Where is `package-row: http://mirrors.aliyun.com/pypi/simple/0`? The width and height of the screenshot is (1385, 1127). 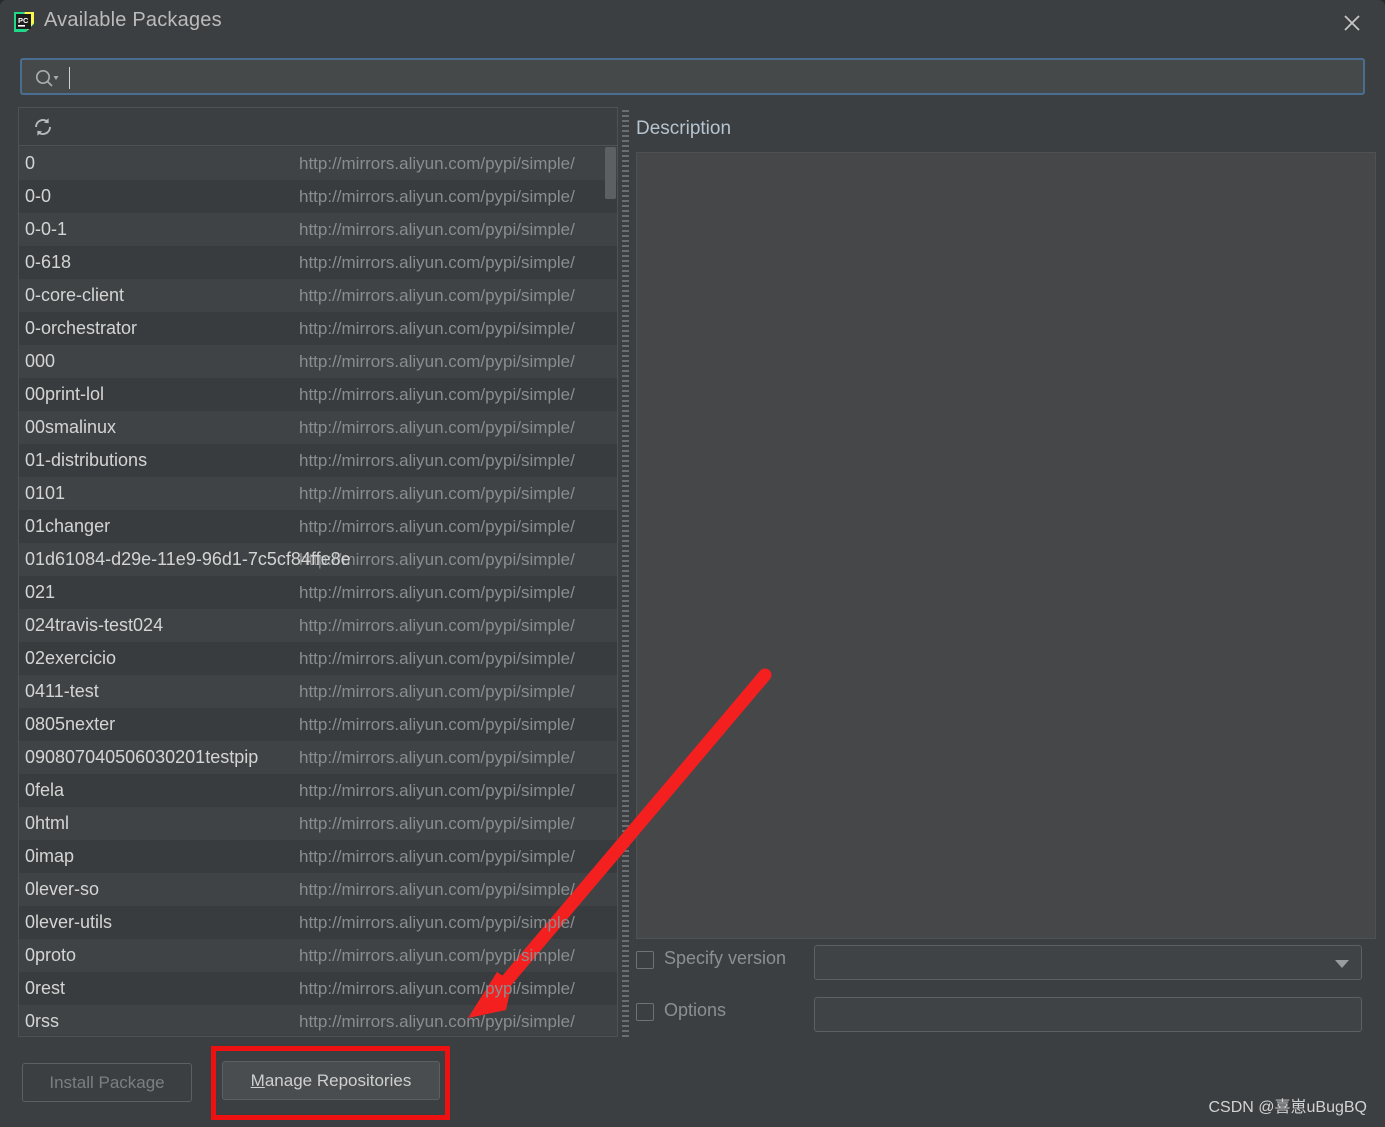
package-row: http://mirrors.aliyun.com/pypi/simple/0 is located at coordinates (318, 163).